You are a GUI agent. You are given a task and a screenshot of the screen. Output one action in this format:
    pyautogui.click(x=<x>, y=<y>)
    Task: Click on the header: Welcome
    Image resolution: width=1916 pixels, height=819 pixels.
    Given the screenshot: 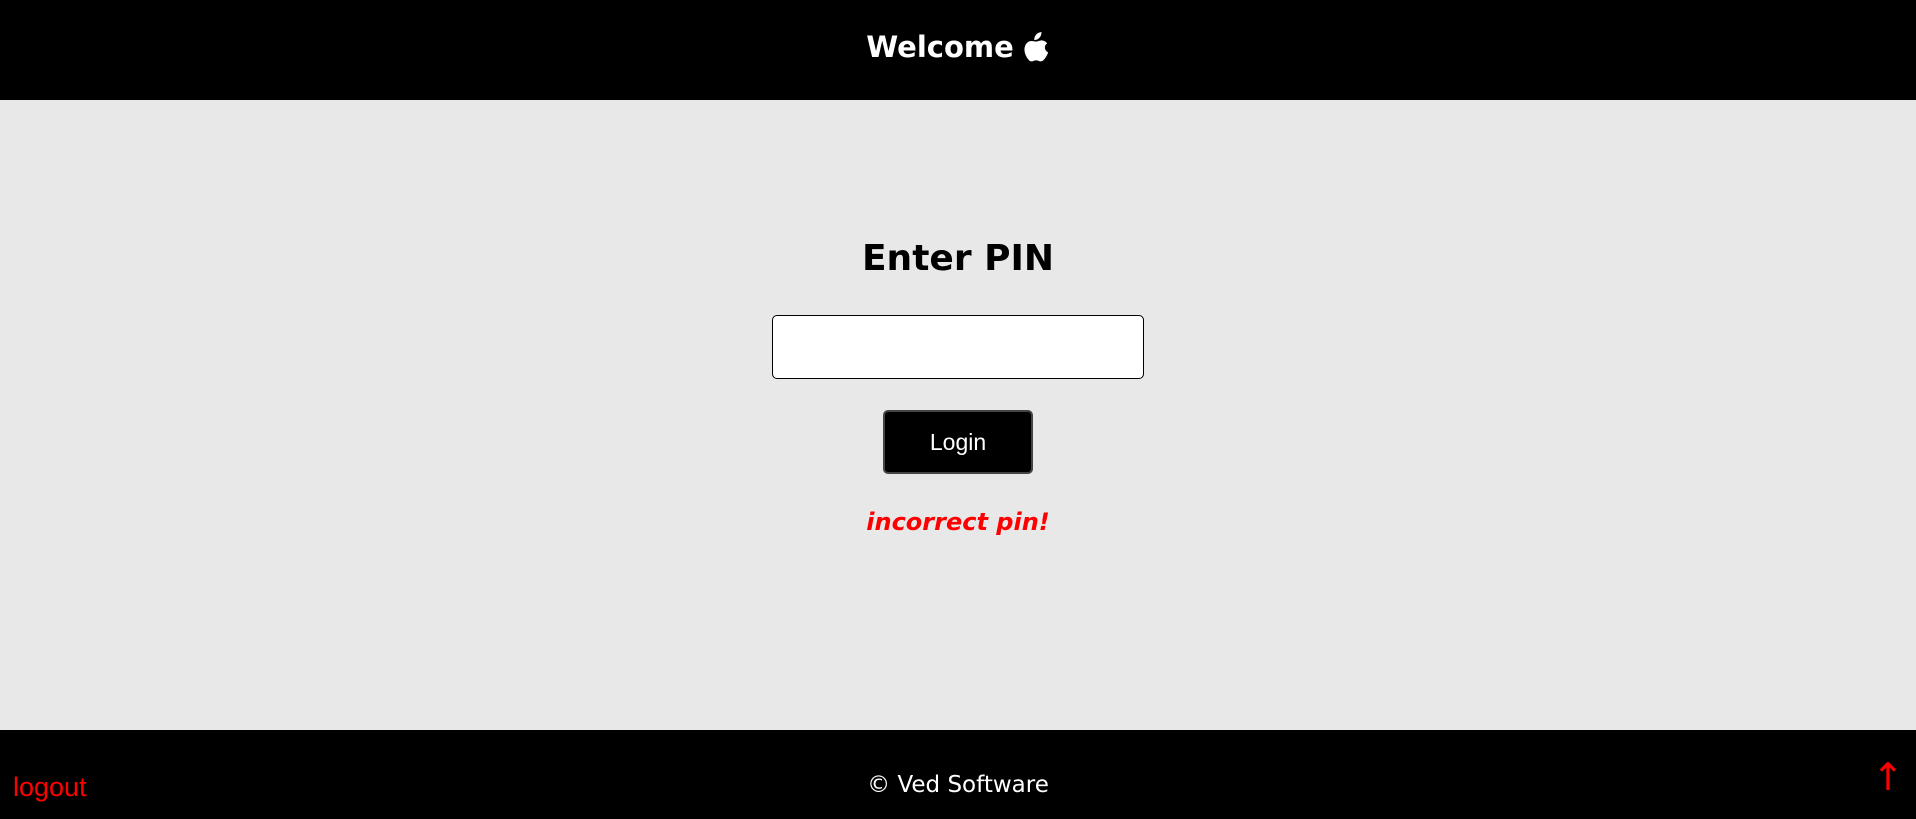 What is the action you would take?
    pyautogui.click(x=958, y=50)
    